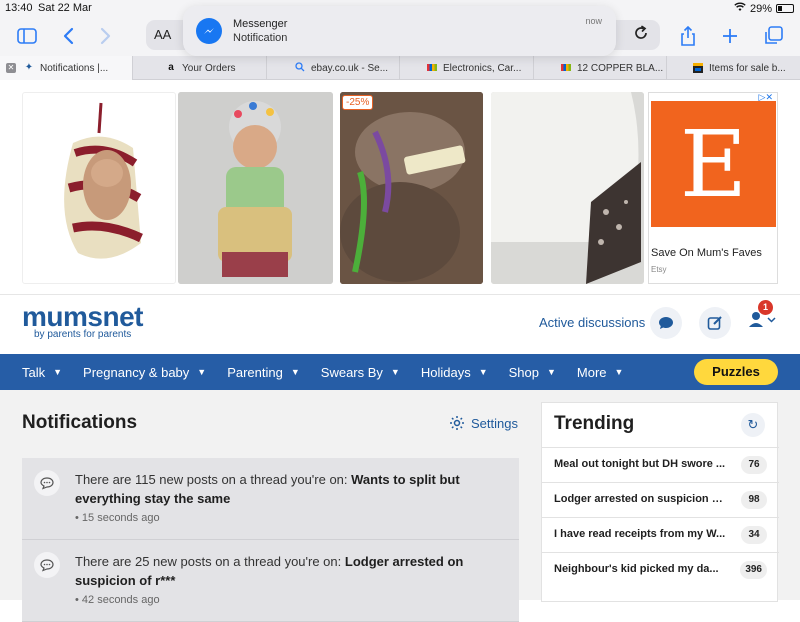  I want to click on ad-image-knitted-doll, so click(255, 188).